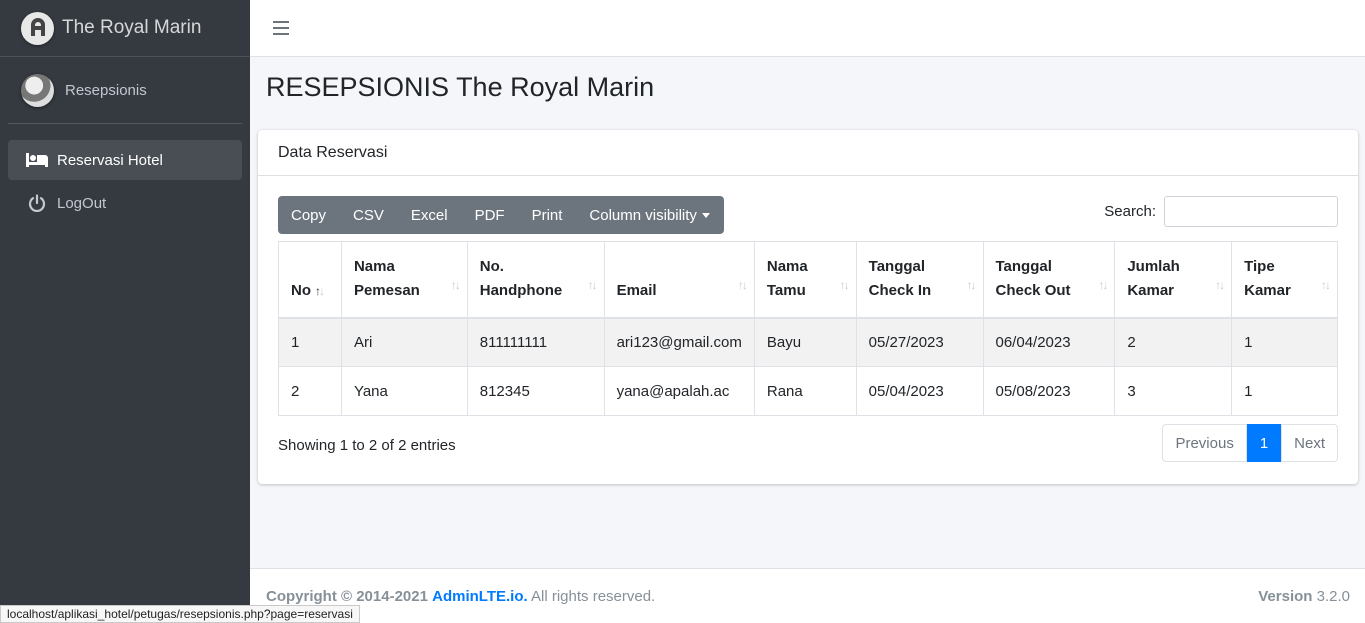 This screenshot has height=623, width=1365. I want to click on copyright-text: Copyright © 2014-2021, so click(347, 596).